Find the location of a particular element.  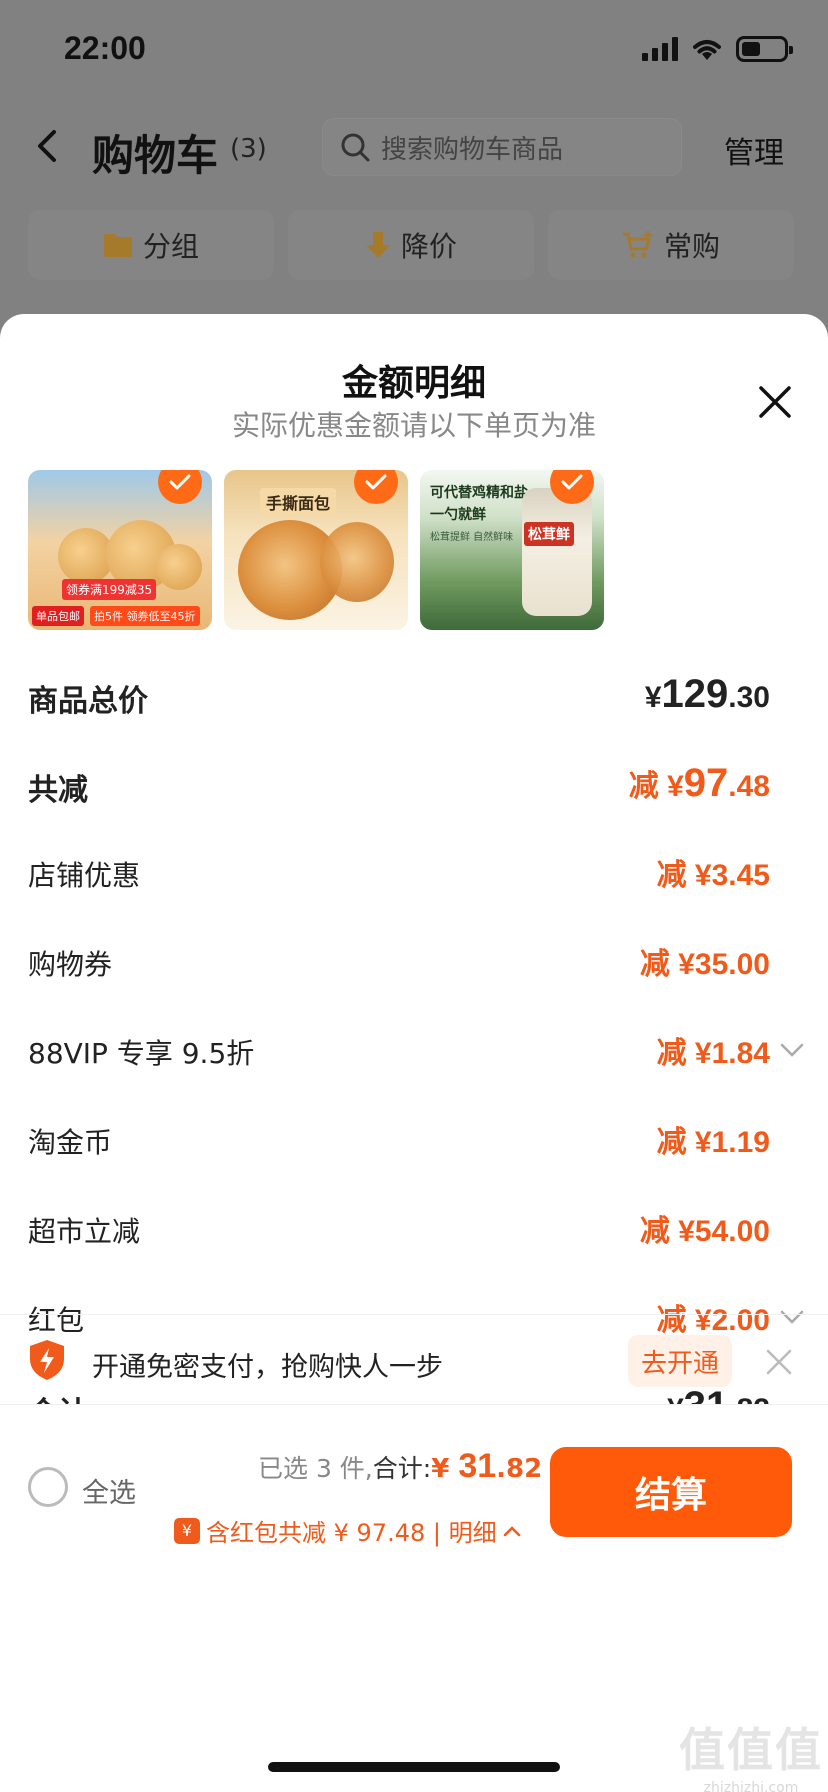

price-drop-label: 降价 is located at coordinates (428, 246).